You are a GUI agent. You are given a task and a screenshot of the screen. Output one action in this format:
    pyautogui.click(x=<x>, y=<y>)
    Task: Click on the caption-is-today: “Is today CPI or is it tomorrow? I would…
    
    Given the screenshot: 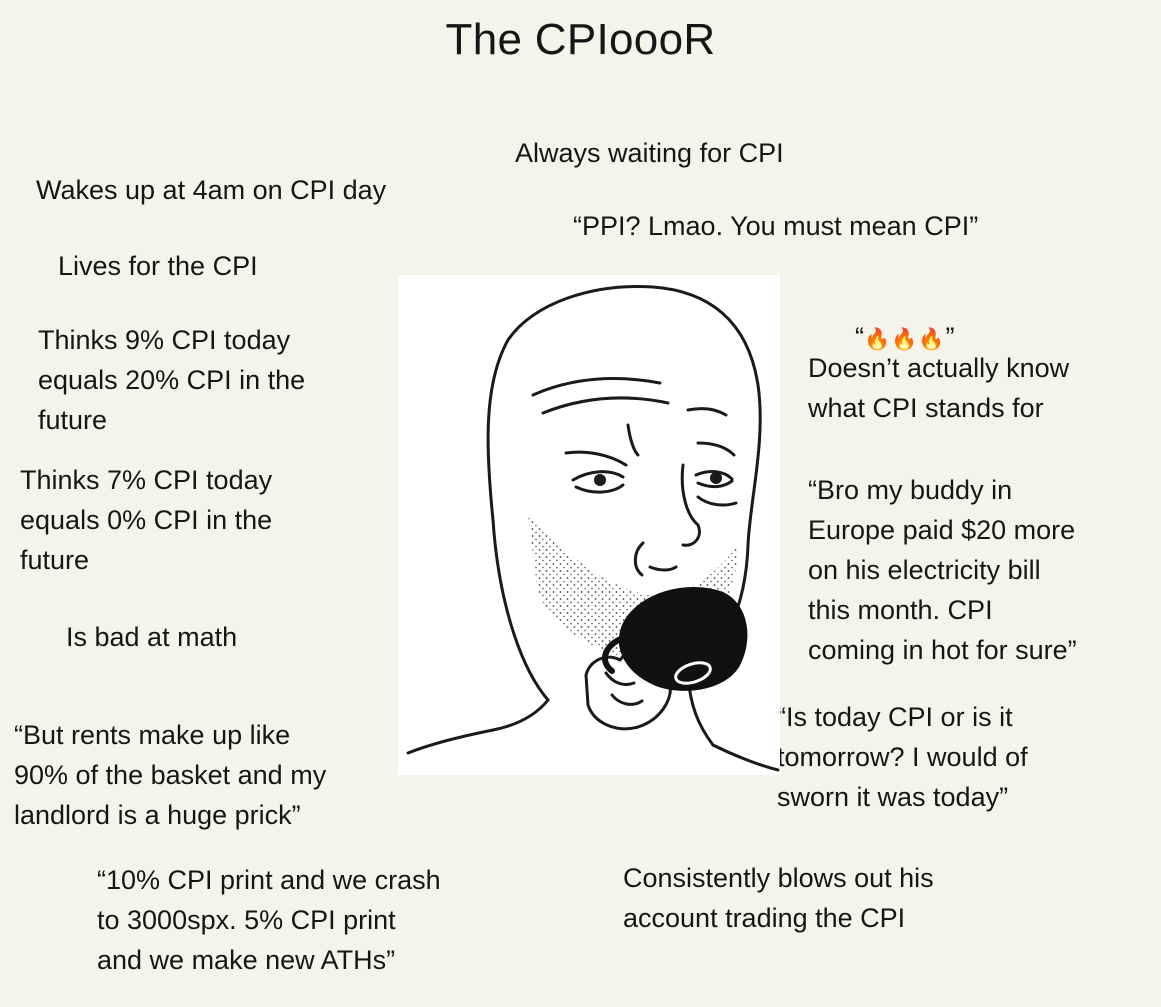 What is the action you would take?
    pyautogui.click(x=902, y=757)
    